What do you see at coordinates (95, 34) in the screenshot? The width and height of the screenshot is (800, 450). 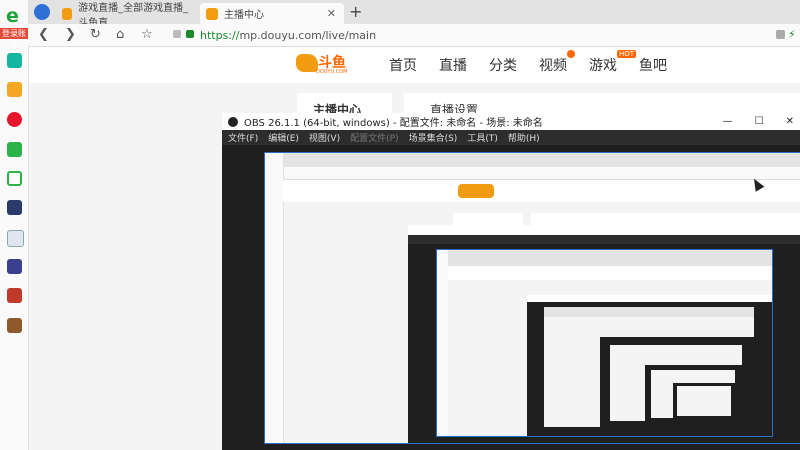 I see `reload-button: ↻` at bounding box center [95, 34].